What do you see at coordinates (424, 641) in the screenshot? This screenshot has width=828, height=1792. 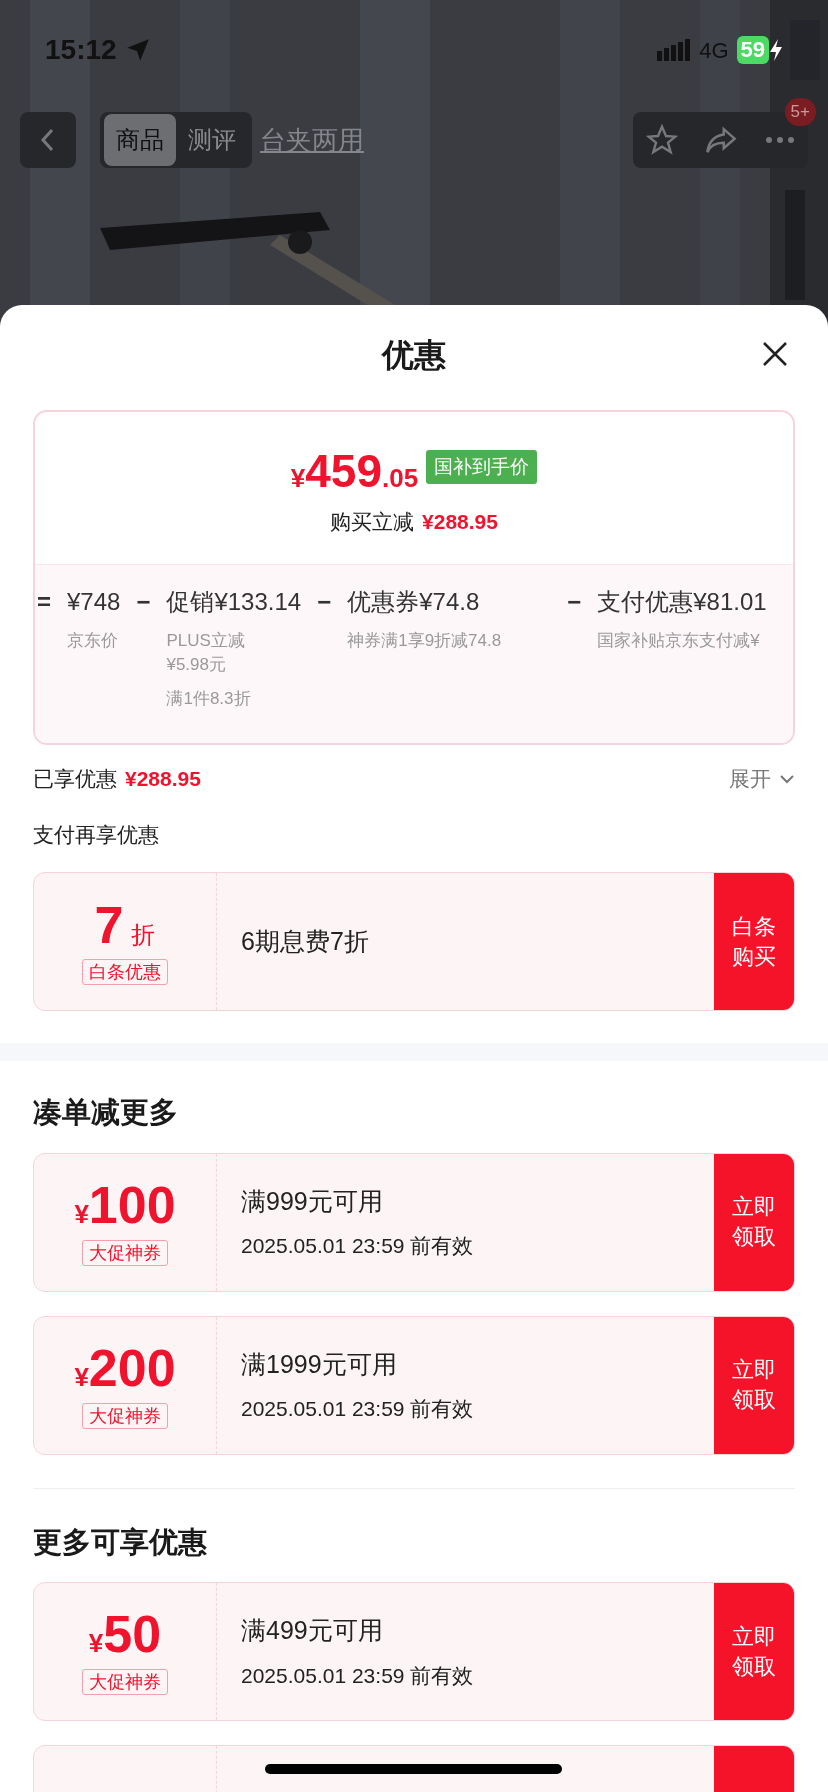 I see `price-note: 神券满1享9折减74.8` at bounding box center [424, 641].